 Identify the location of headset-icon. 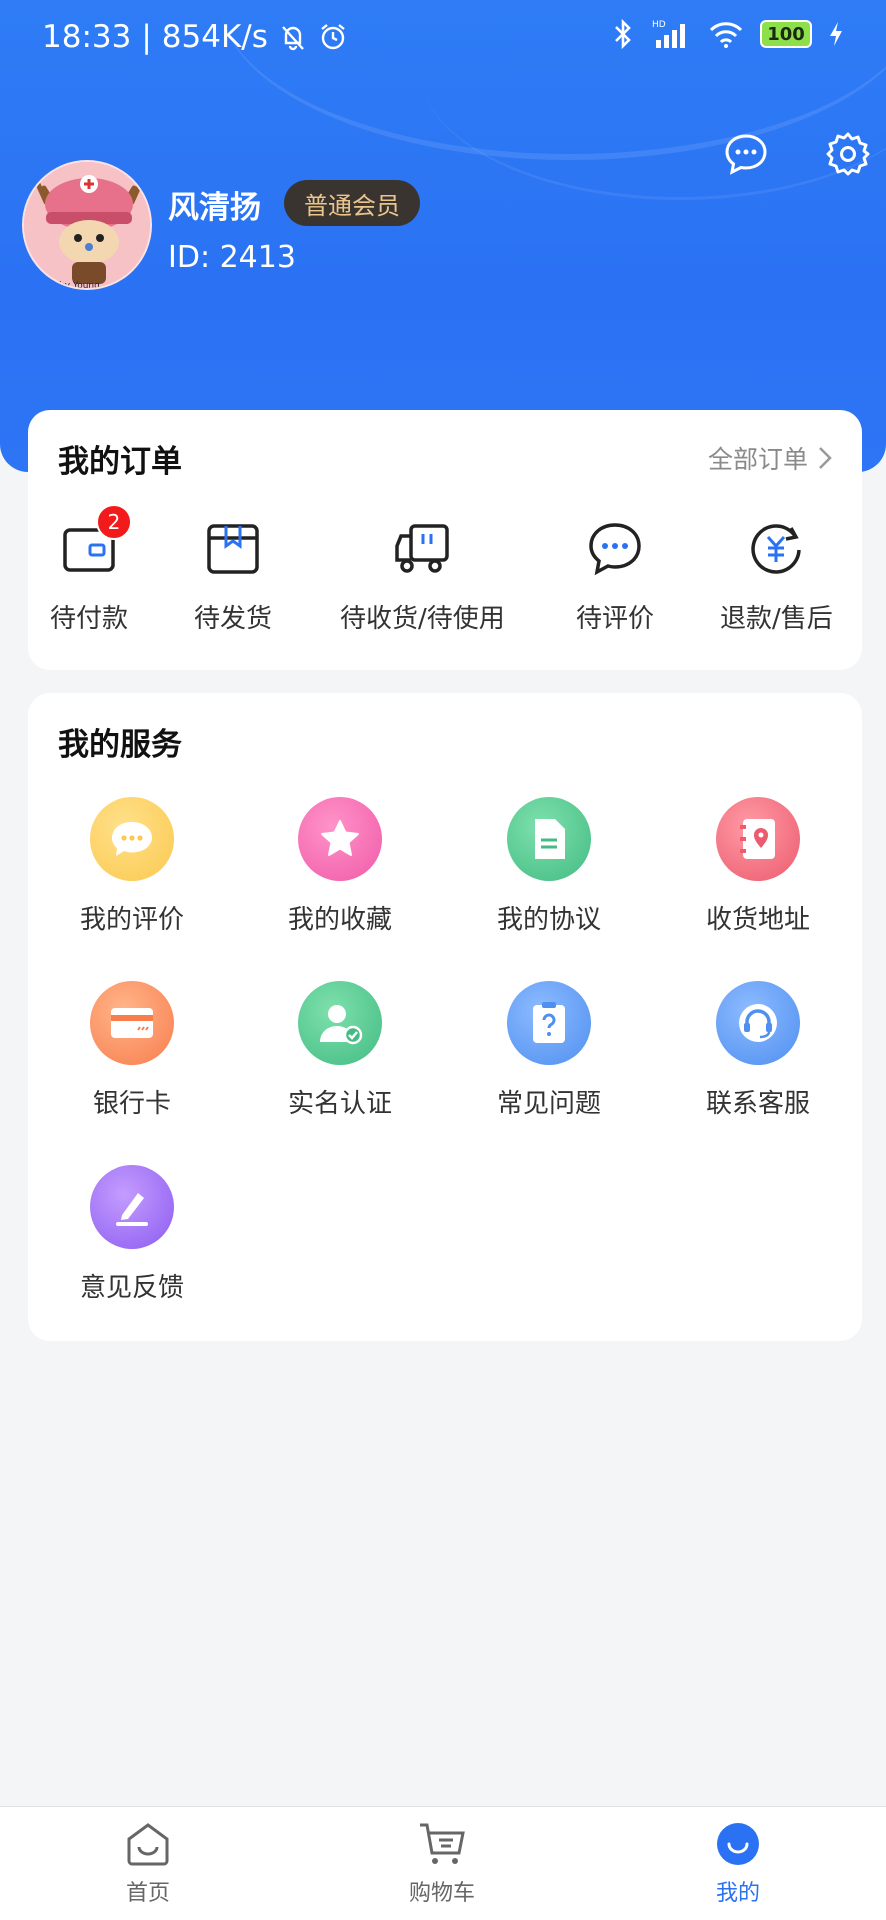
(758, 1023).